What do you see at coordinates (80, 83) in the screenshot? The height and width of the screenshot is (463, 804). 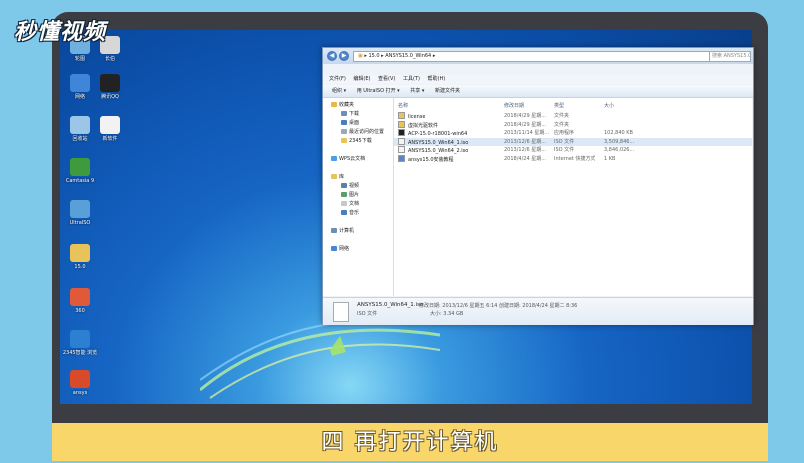 I see `network-icon` at bounding box center [80, 83].